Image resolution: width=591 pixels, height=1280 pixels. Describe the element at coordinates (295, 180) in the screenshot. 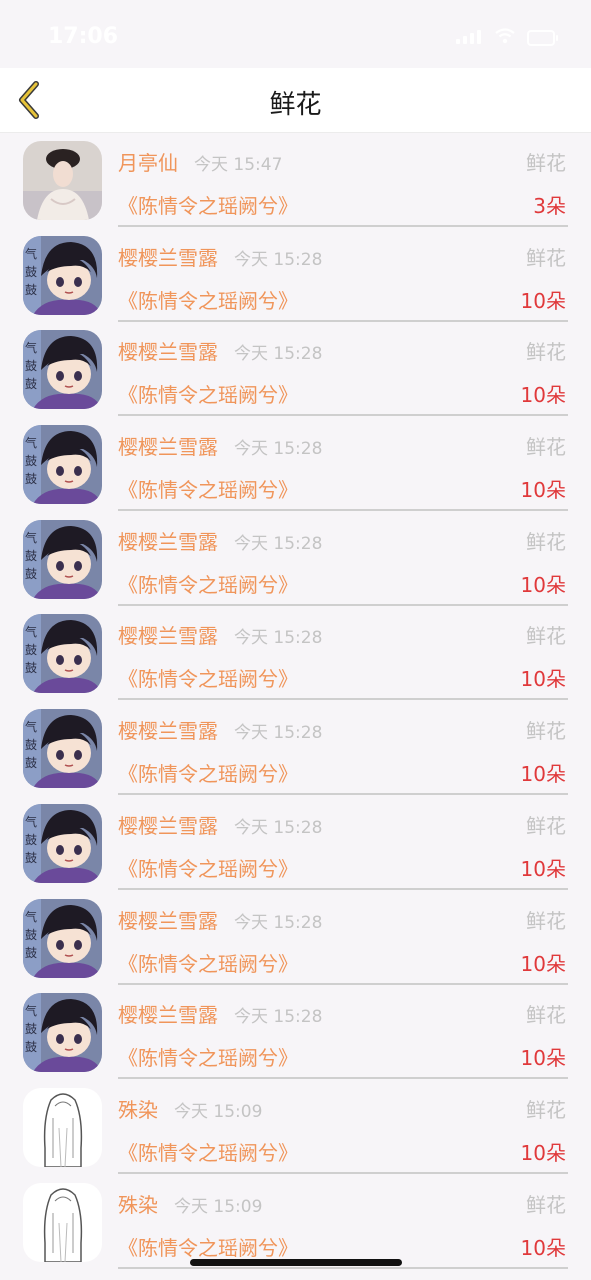

I see `list-item: 月亭仙 今天 15:47 鲜花《陈情令之瑶阙兮》 3朵` at that location.